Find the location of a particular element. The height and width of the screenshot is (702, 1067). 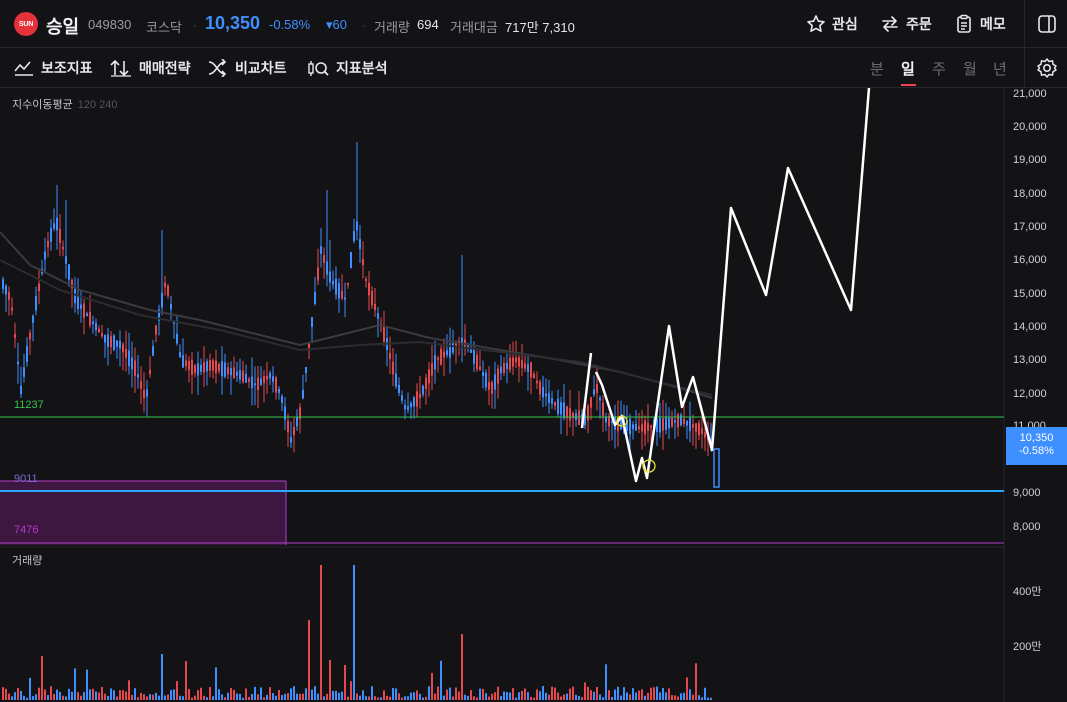

strategy-button: 매매전략 is located at coordinates (150, 68).